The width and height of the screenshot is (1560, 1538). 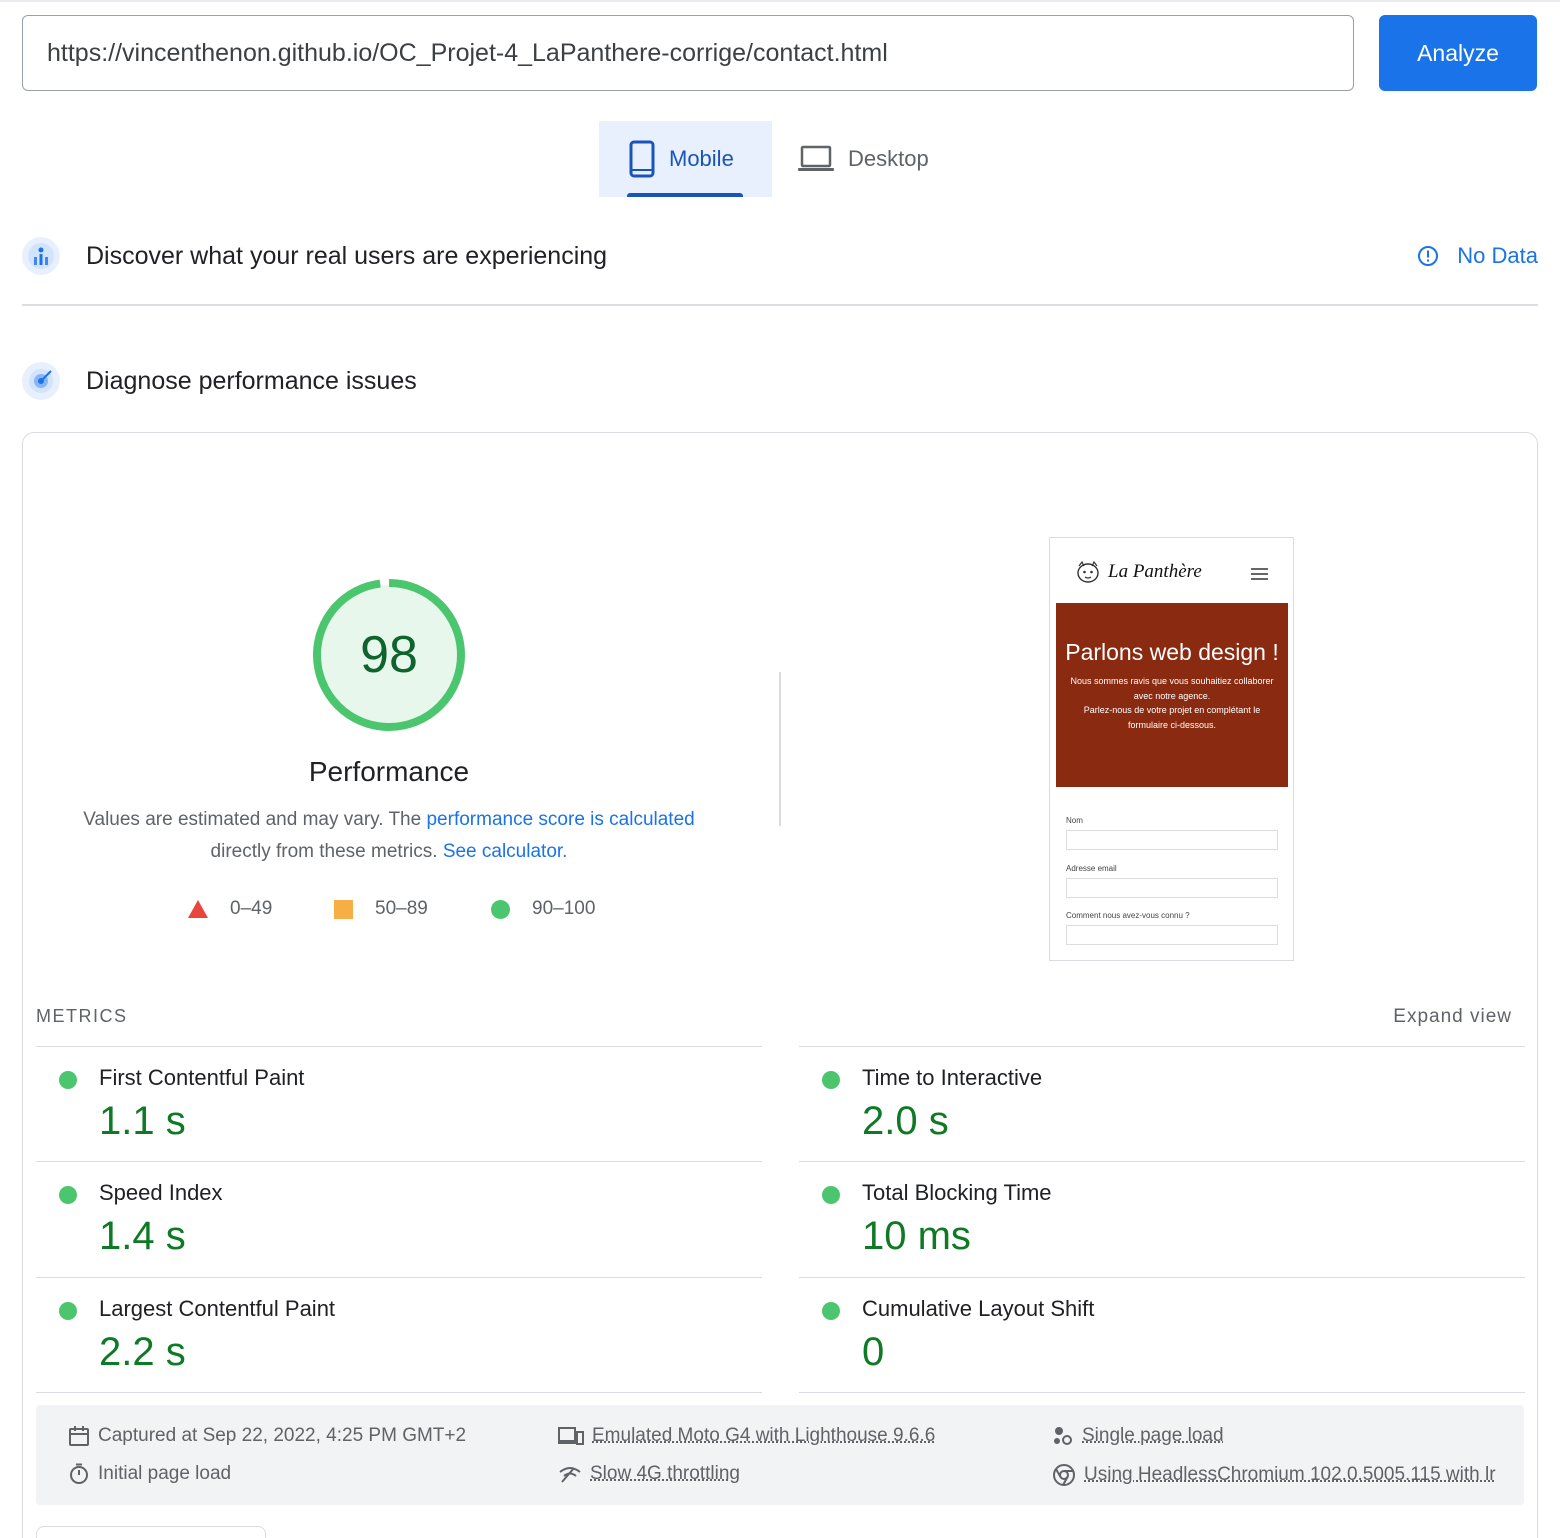 What do you see at coordinates (251, 380) in the screenshot?
I see `diagnose-title: Diagnose performance issues` at bounding box center [251, 380].